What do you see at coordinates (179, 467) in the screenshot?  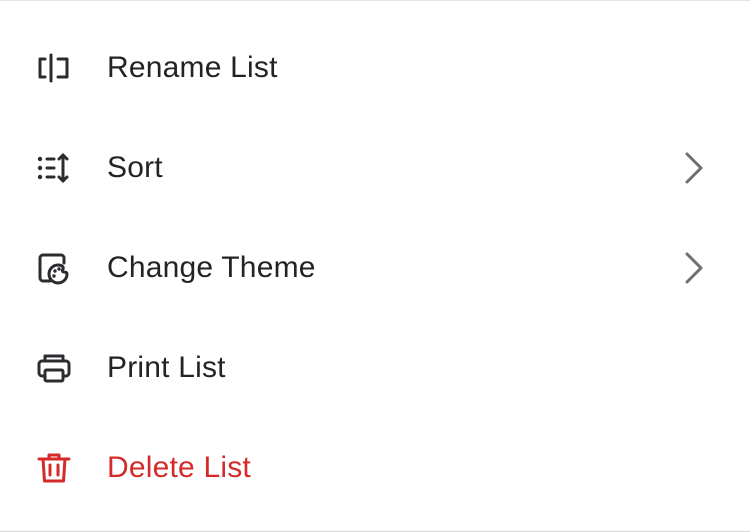 I see `menu-item-label: Delete List` at bounding box center [179, 467].